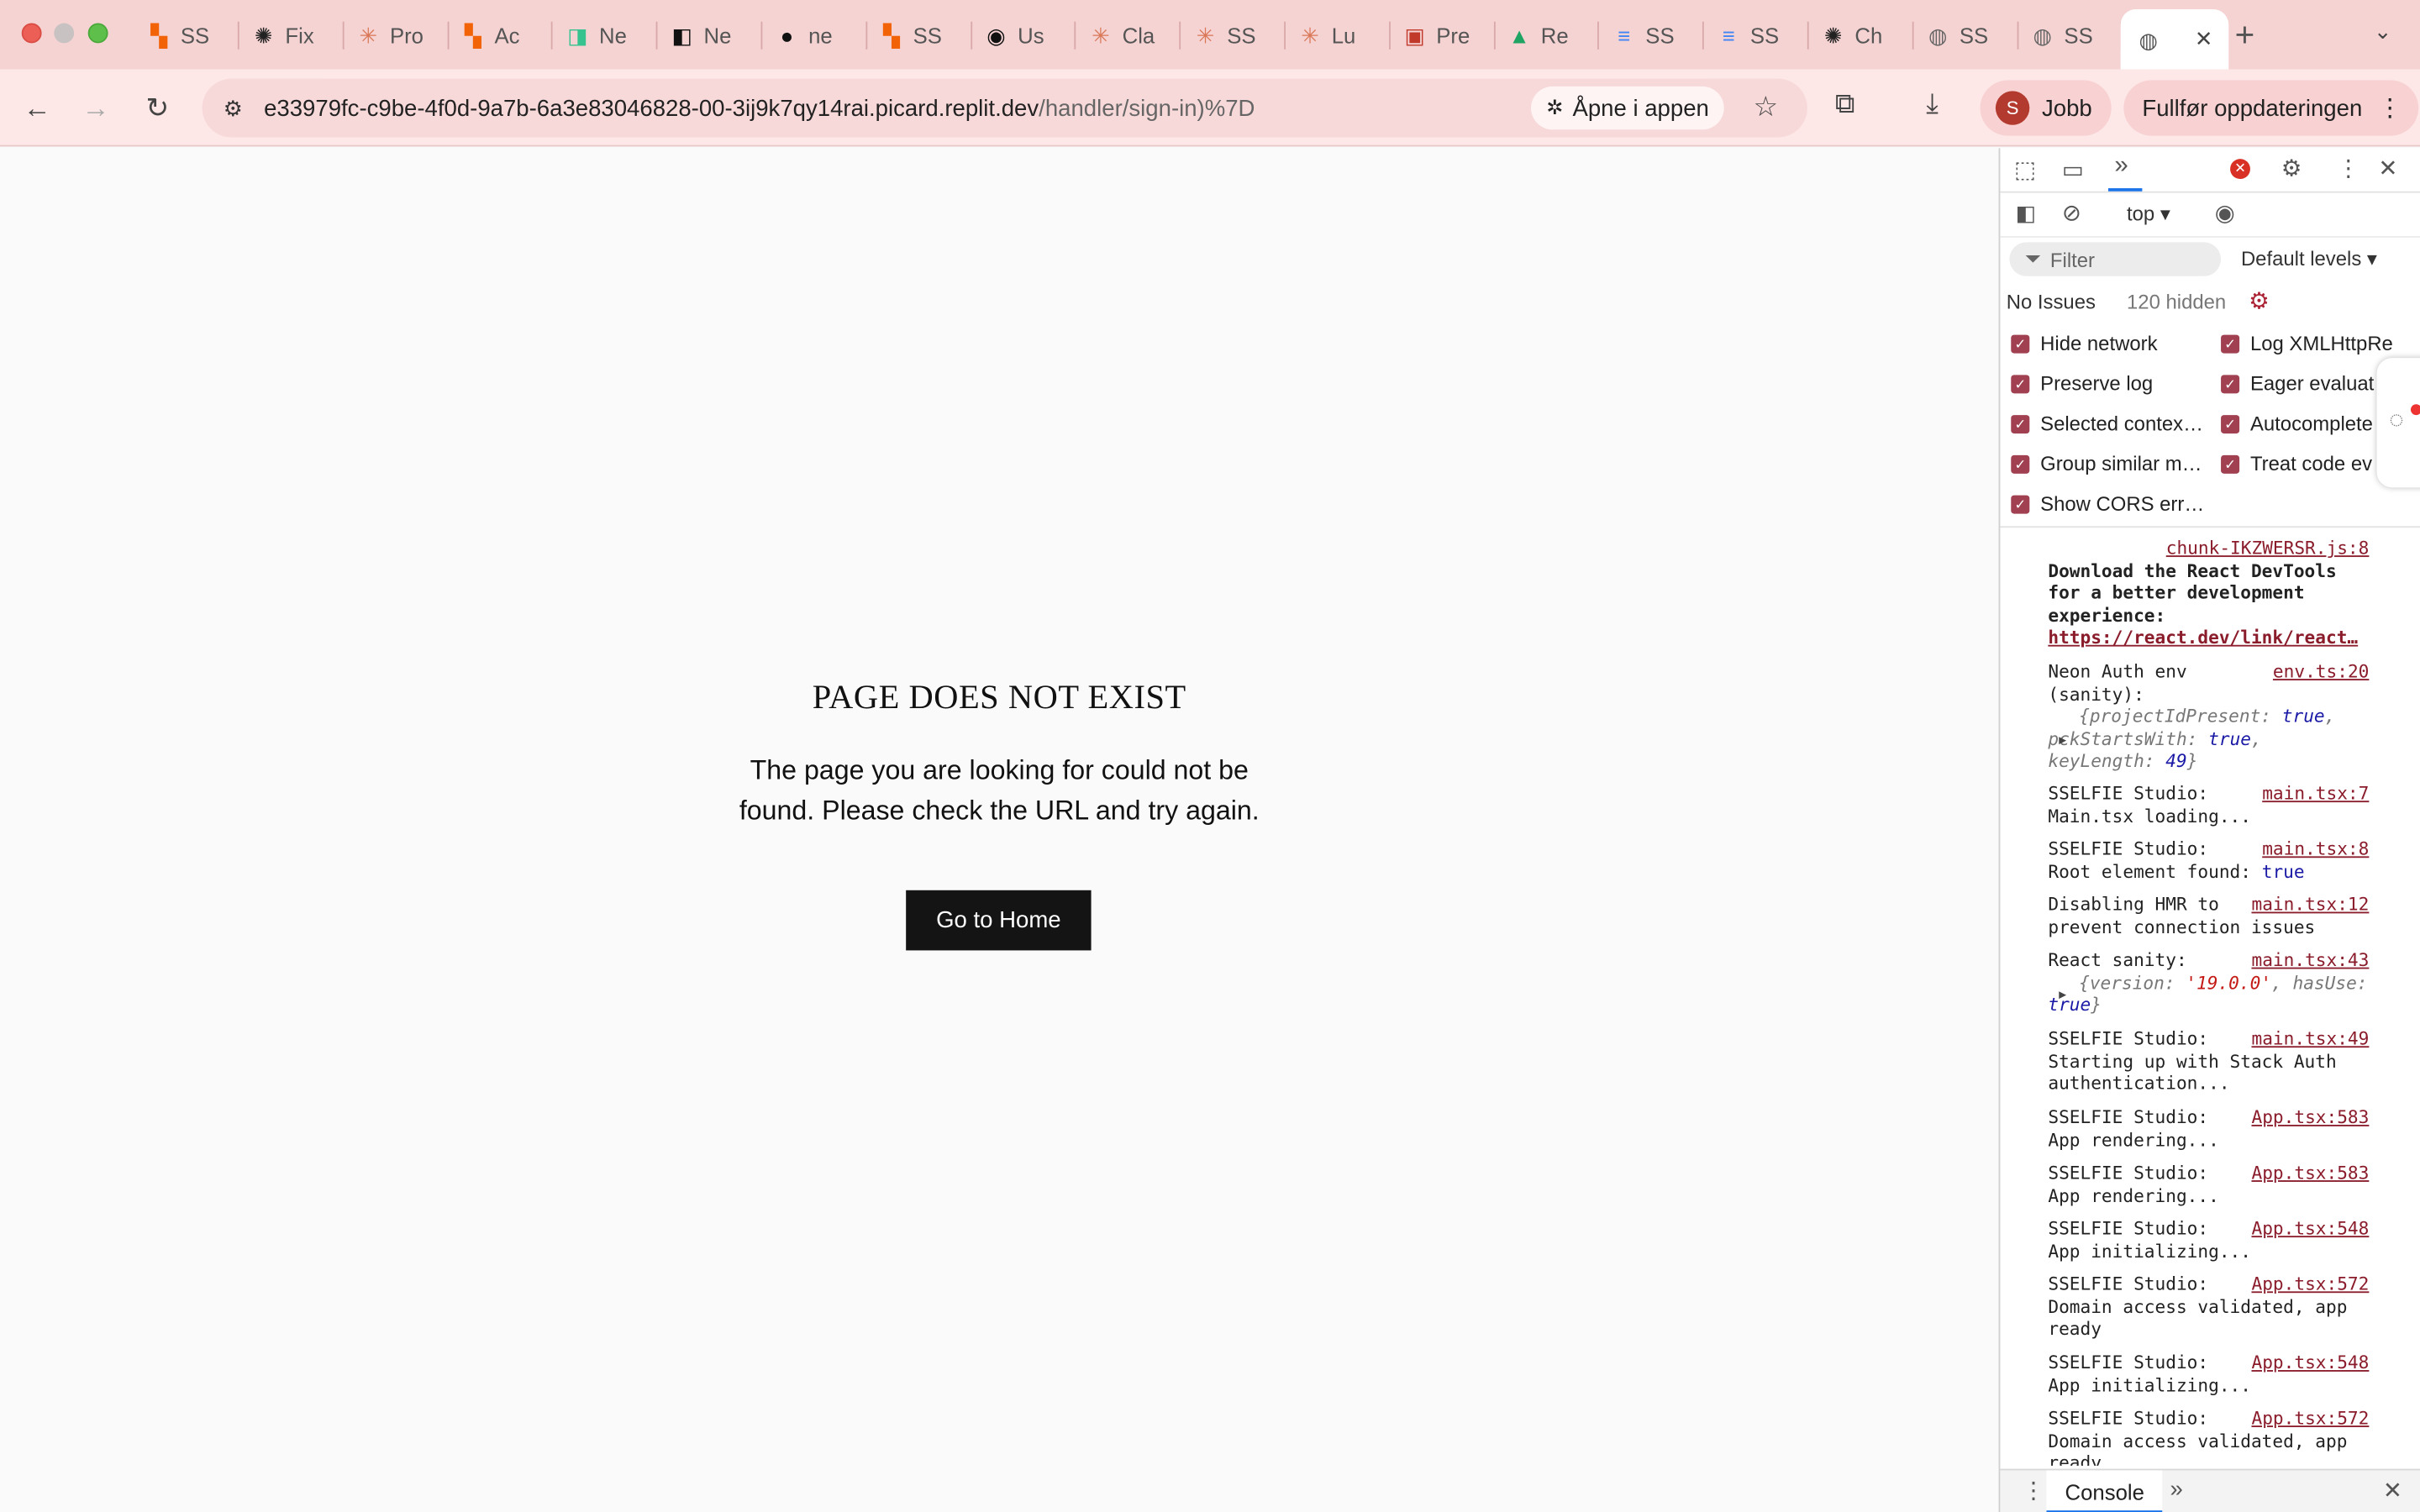 This screenshot has height=1512, width=2420. I want to click on inspect-element-icon: ⬚, so click(2025, 169).